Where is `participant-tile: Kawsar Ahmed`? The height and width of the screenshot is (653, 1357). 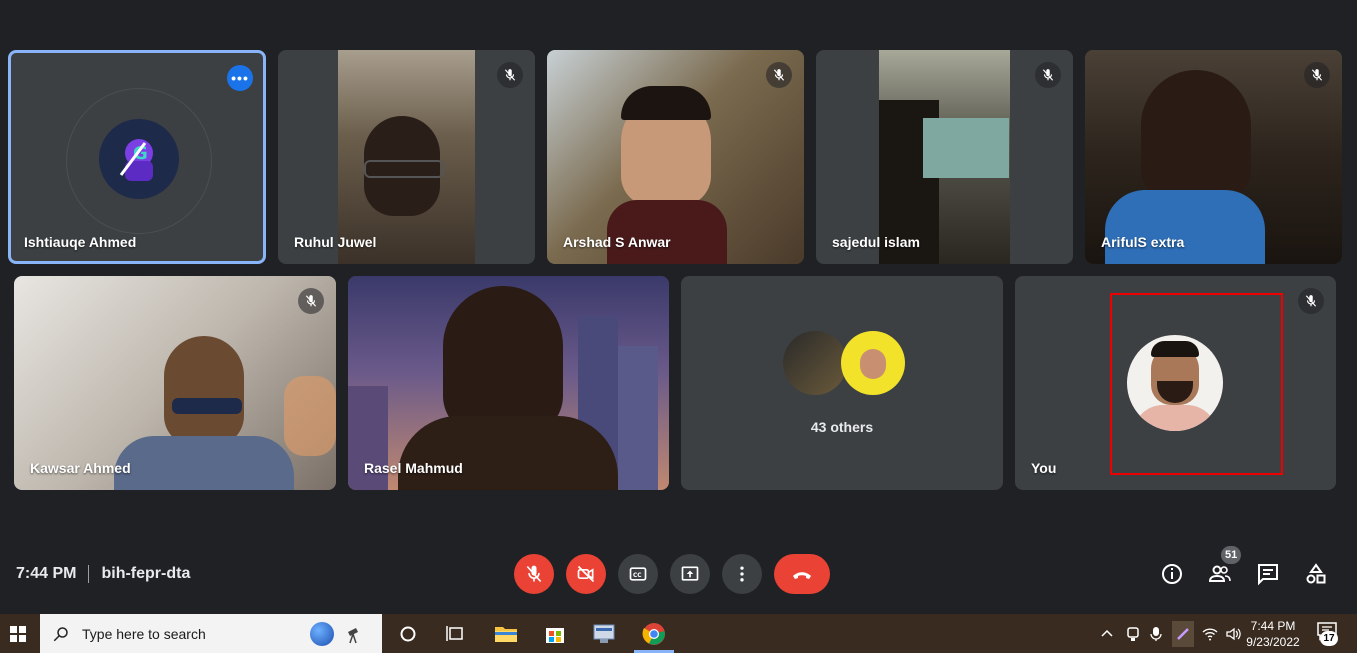
participant-tile: Kawsar Ahmed is located at coordinates (175, 383).